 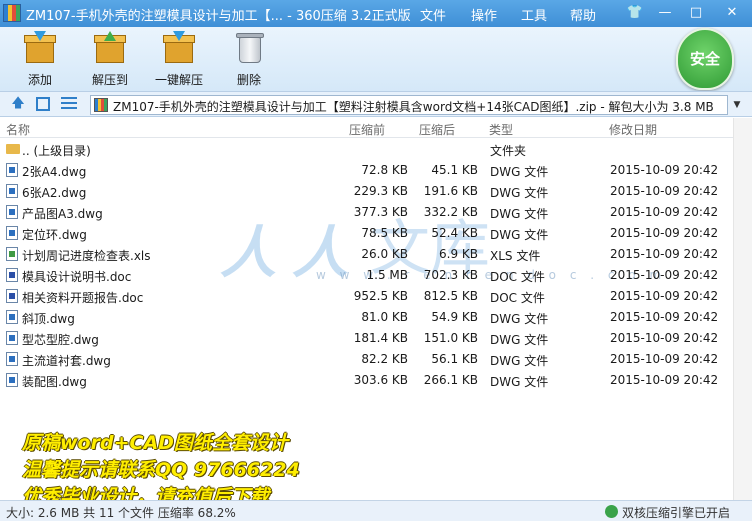 What do you see at coordinates (101, 105) in the screenshot?
I see `archive-icon` at bounding box center [101, 105].